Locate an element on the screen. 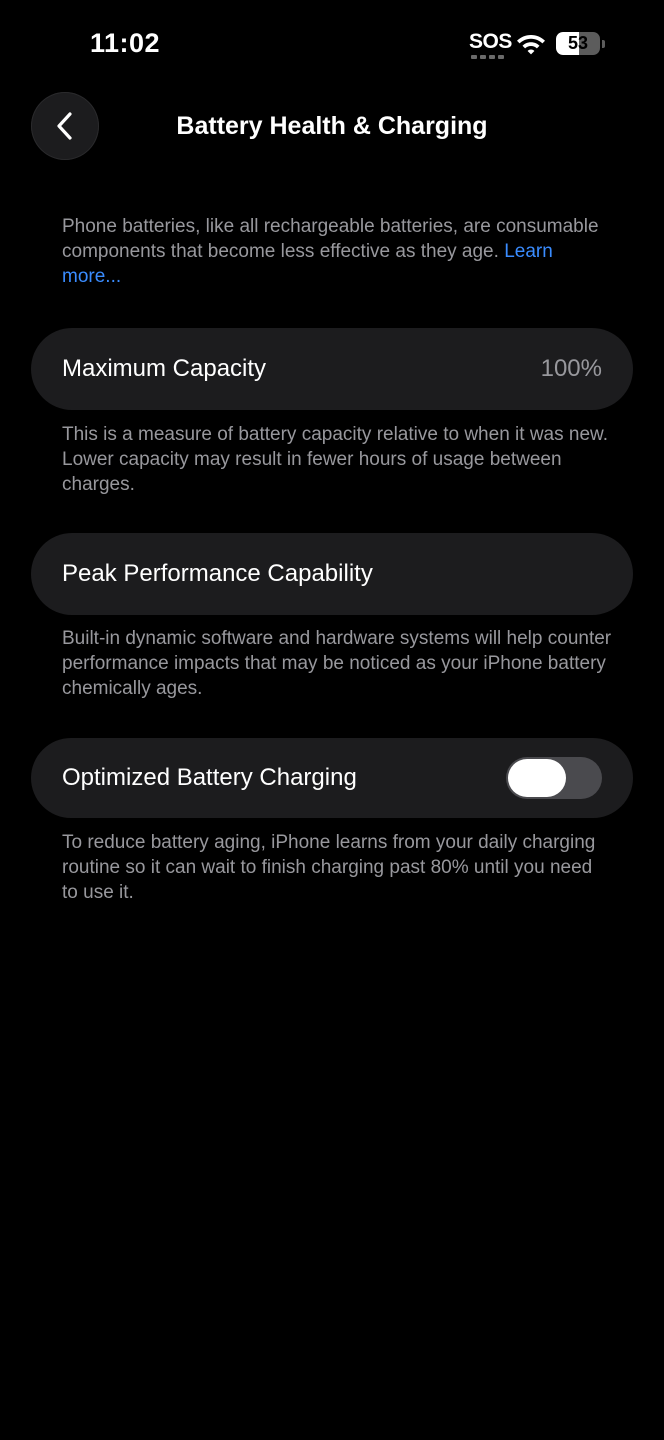  maximum-capacity-label: Maximum Capacity is located at coordinates (164, 368).